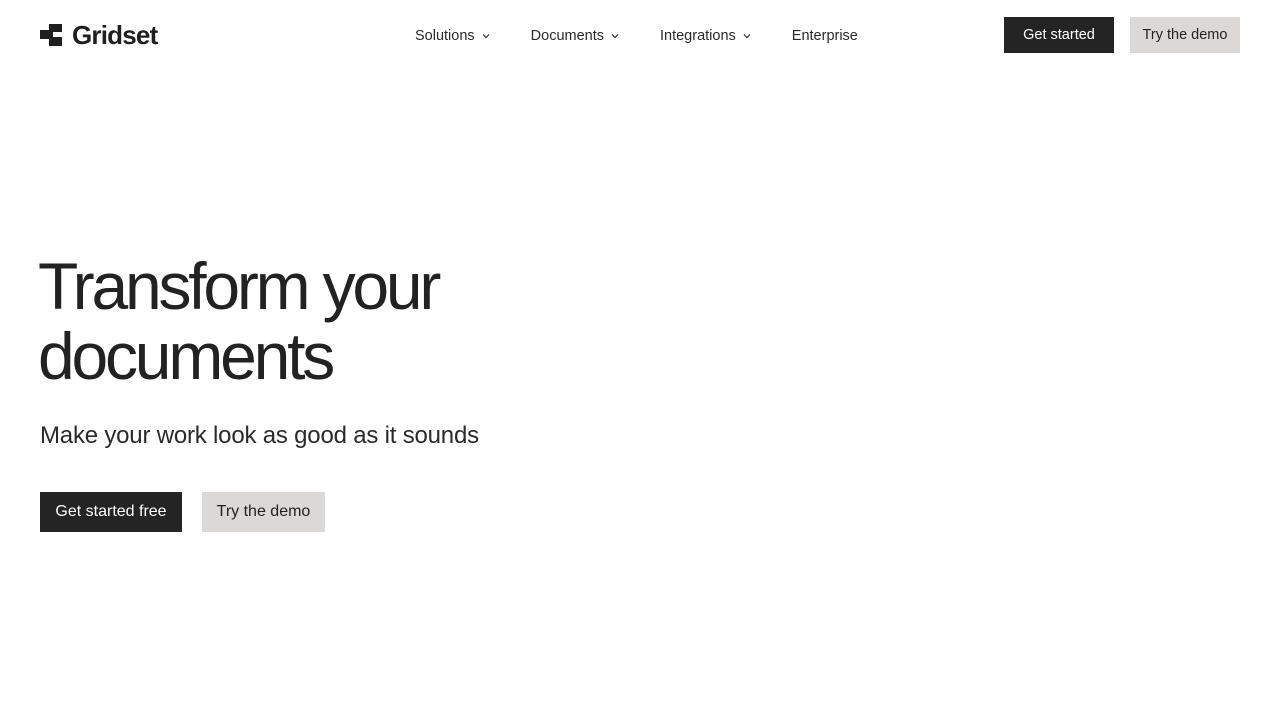  I want to click on gridset-logo-icon, so click(51, 35).